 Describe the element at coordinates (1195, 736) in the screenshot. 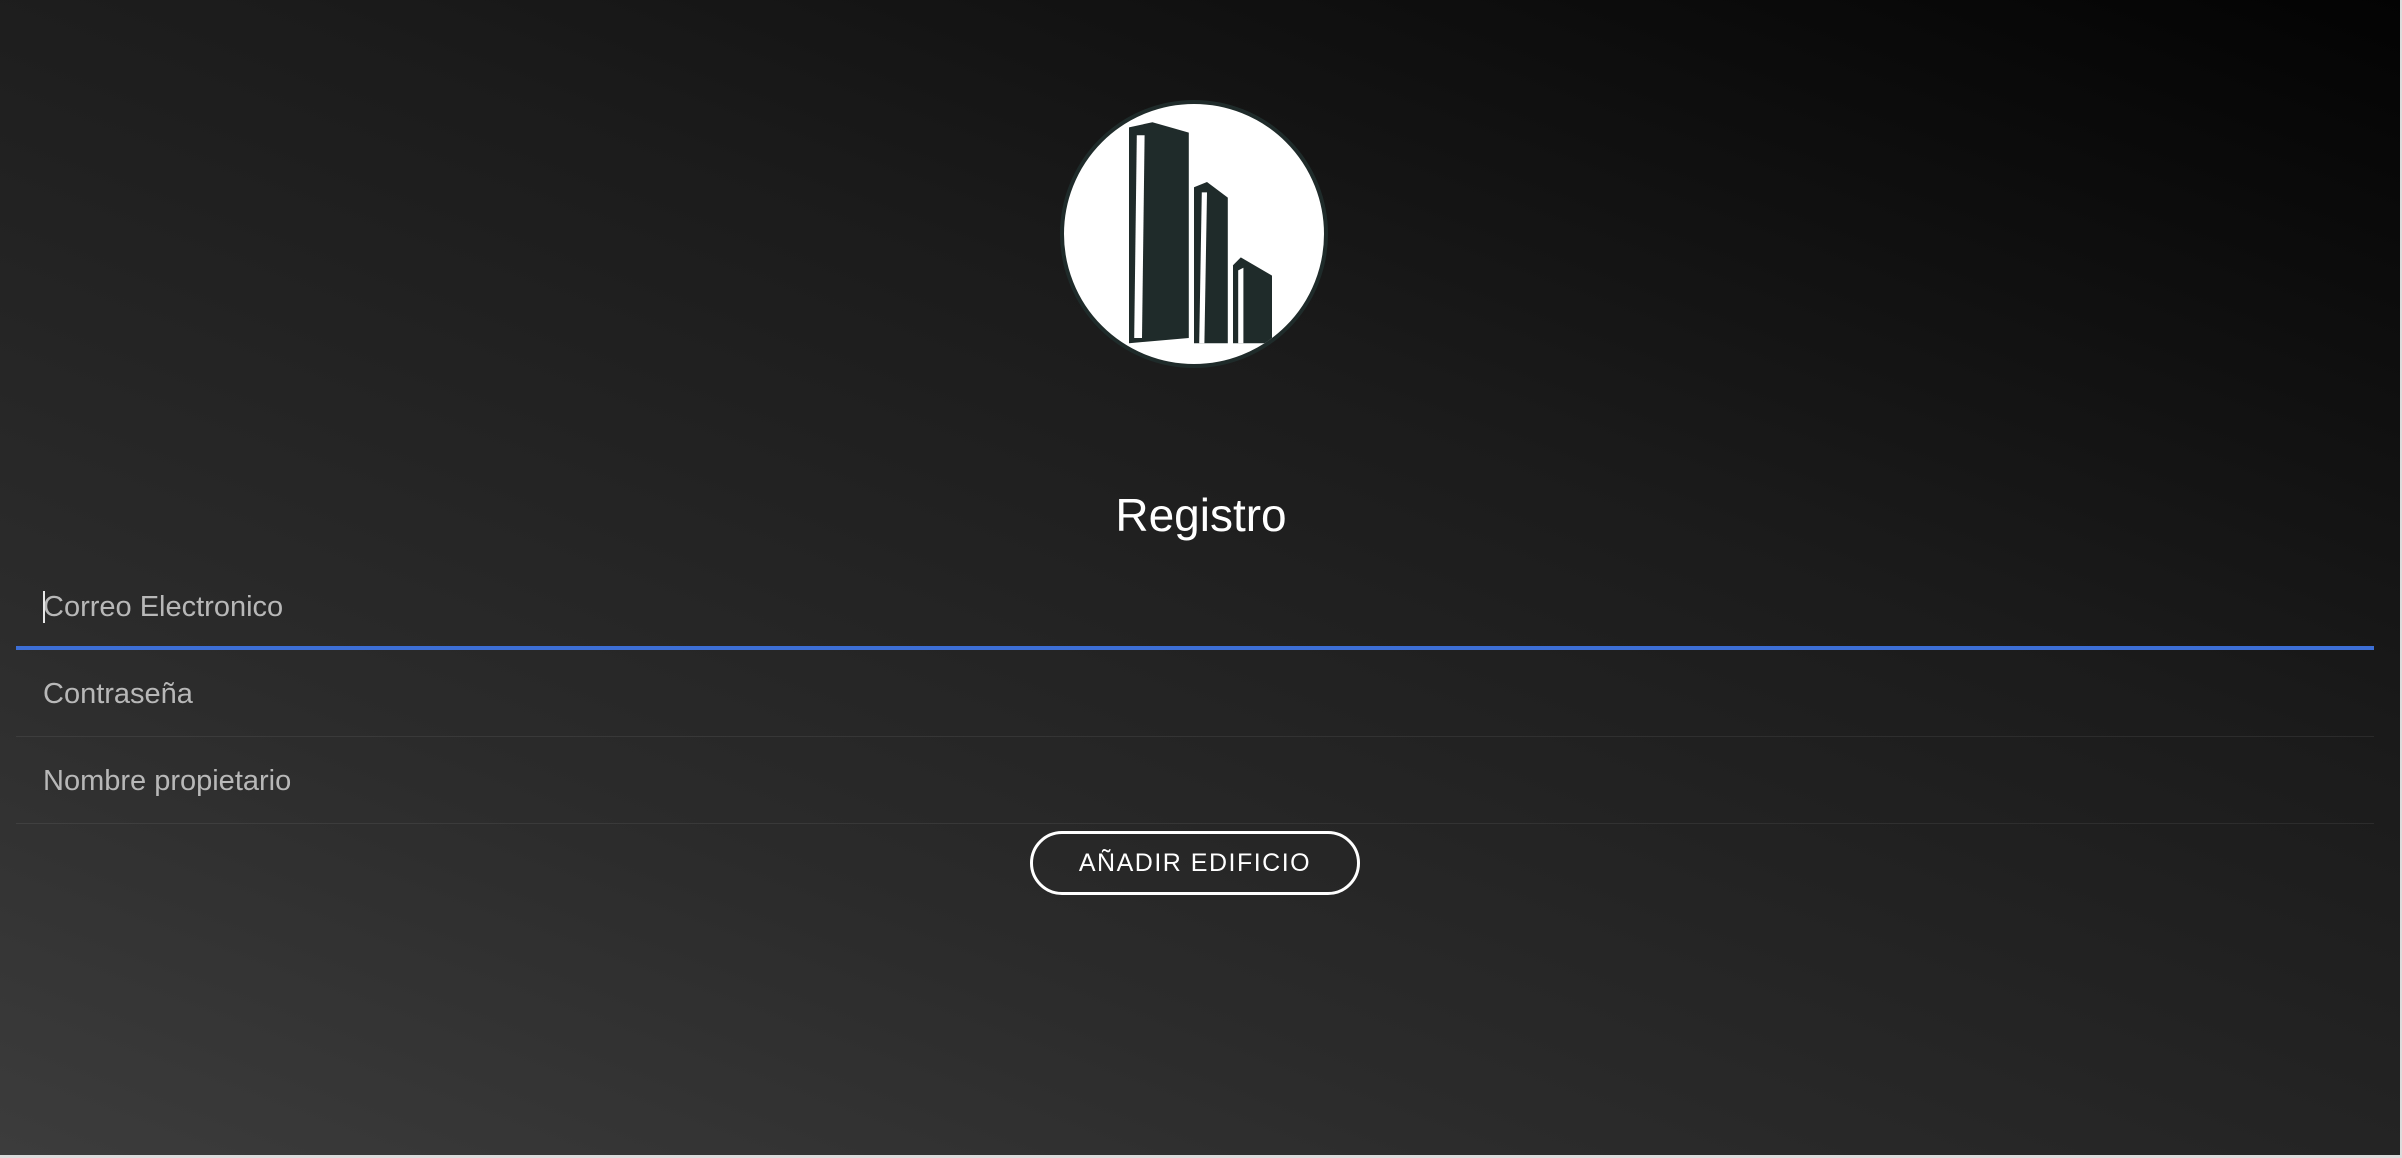

I see `password-field-underline` at that location.